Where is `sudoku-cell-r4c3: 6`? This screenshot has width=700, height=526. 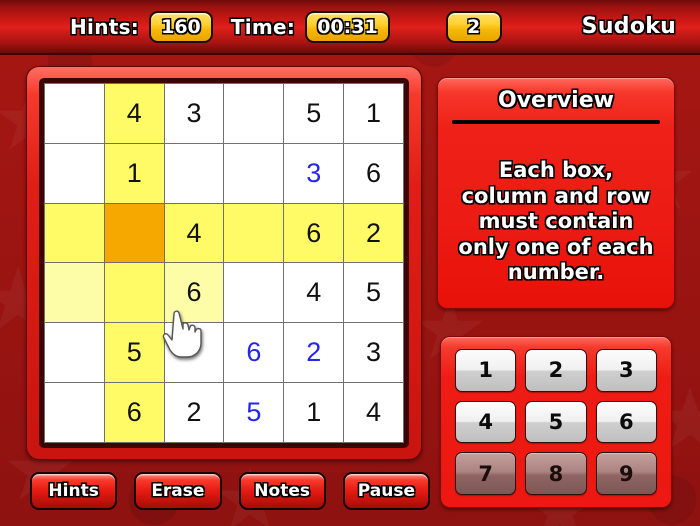 sudoku-cell-r4c3: 6 is located at coordinates (194, 293).